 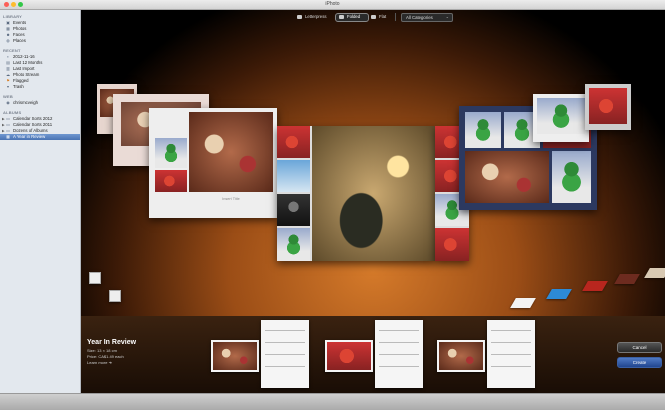 What do you see at coordinates (349, 16) in the screenshot?
I see `folded-option: Folded` at bounding box center [349, 16].